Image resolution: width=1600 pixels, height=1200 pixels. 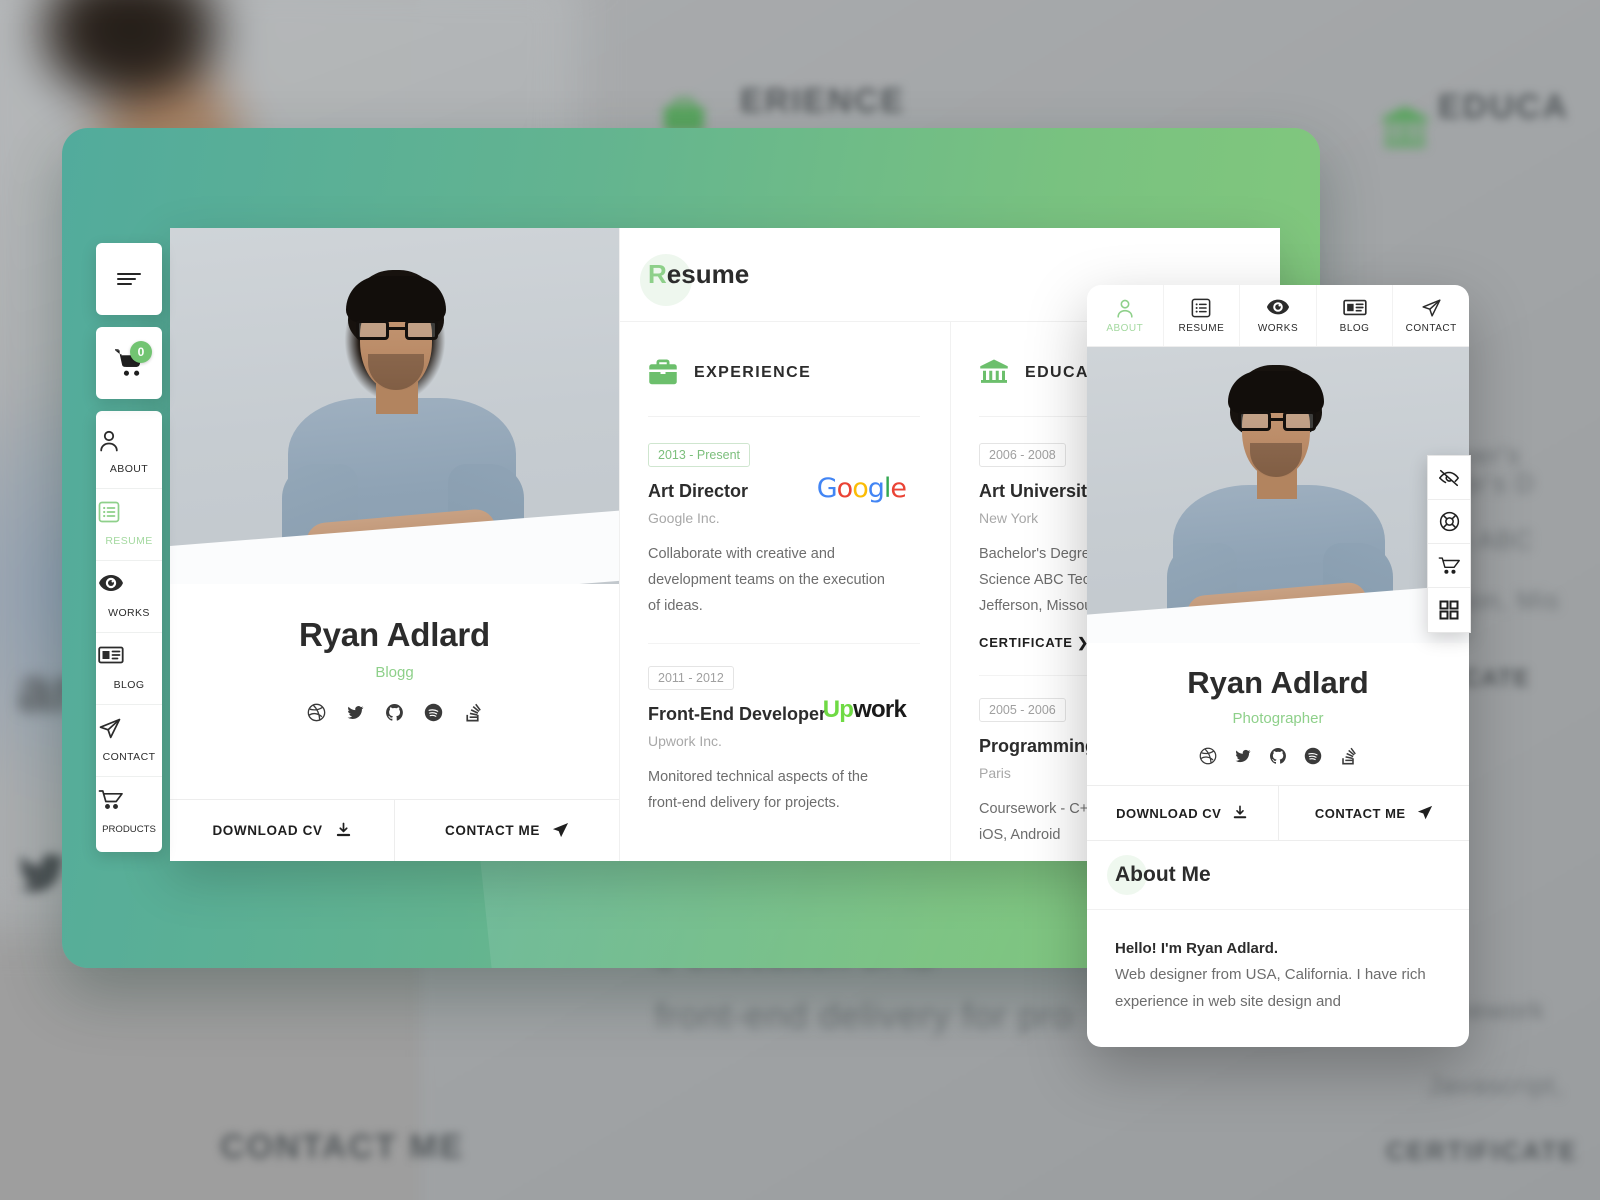 I want to click on sidebar-item-blog: BLOG, so click(x=129, y=669).